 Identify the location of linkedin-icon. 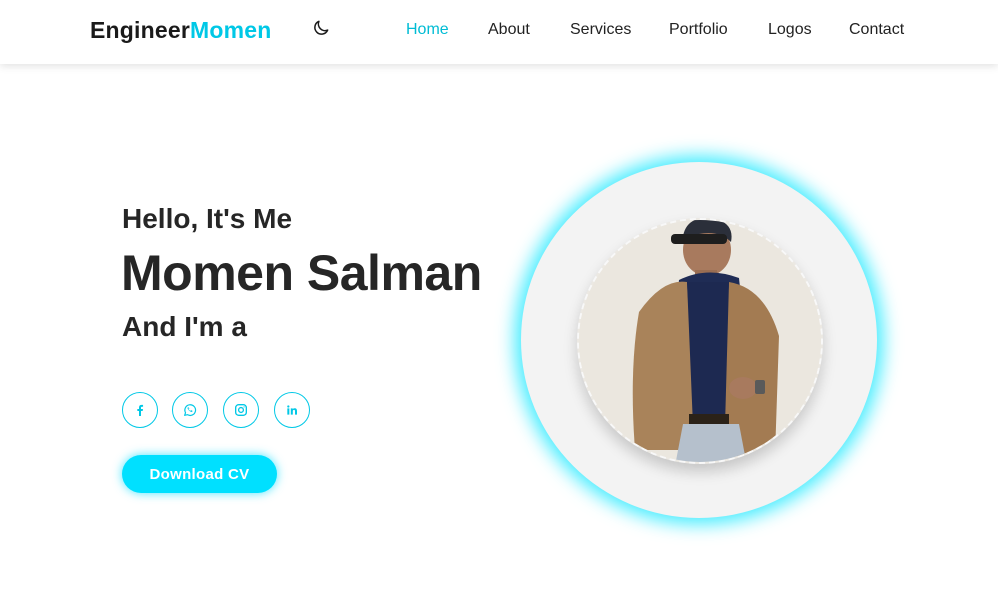
(292, 410).